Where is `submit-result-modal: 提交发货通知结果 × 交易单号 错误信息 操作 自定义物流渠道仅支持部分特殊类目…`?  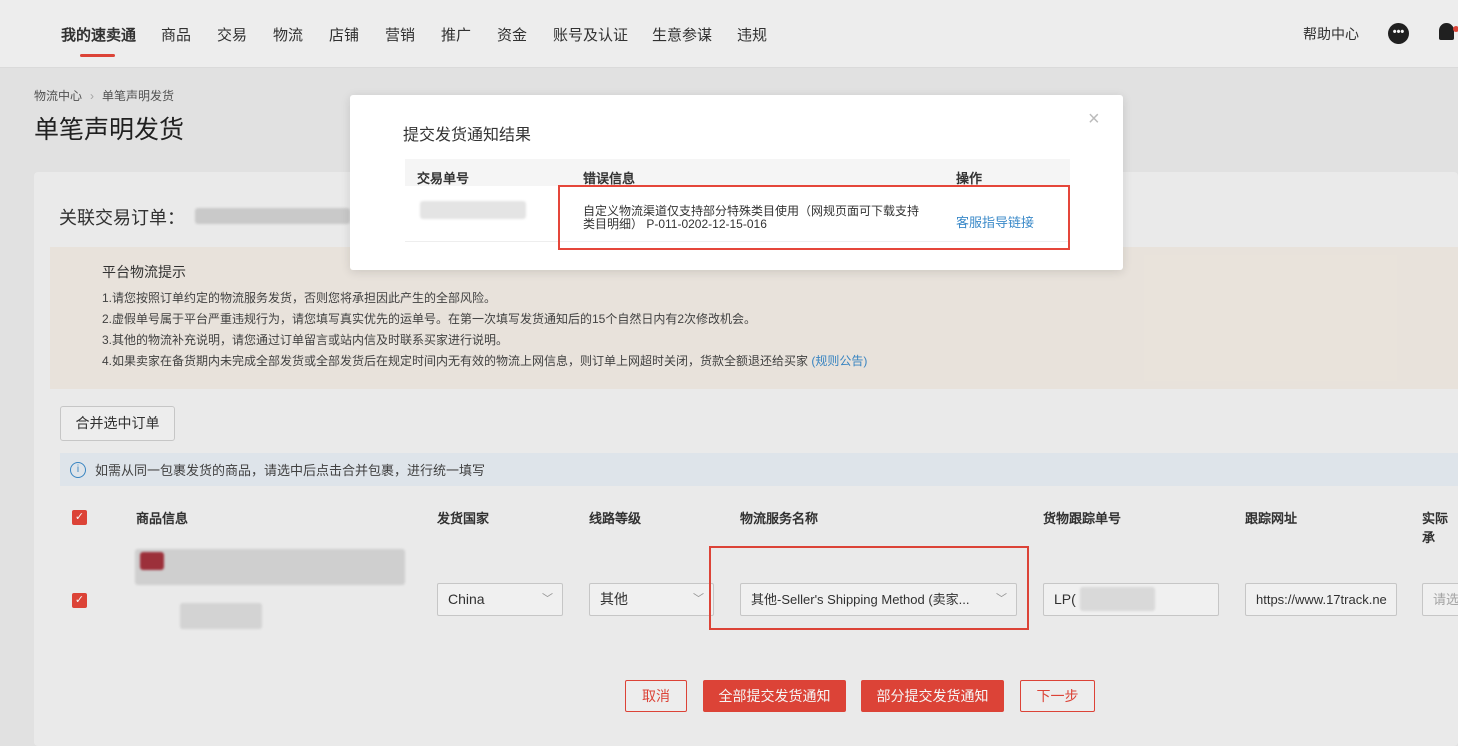
submit-result-modal: 提交发货通知结果 × 交易单号 错误信息 操作 自定义物流渠道仅支持部分特殊类目… is located at coordinates (736, 182).